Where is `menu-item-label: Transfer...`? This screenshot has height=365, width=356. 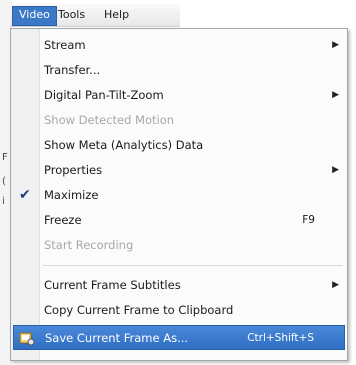
menu-item-label: Transfer... is located at coordinates (72, 70).